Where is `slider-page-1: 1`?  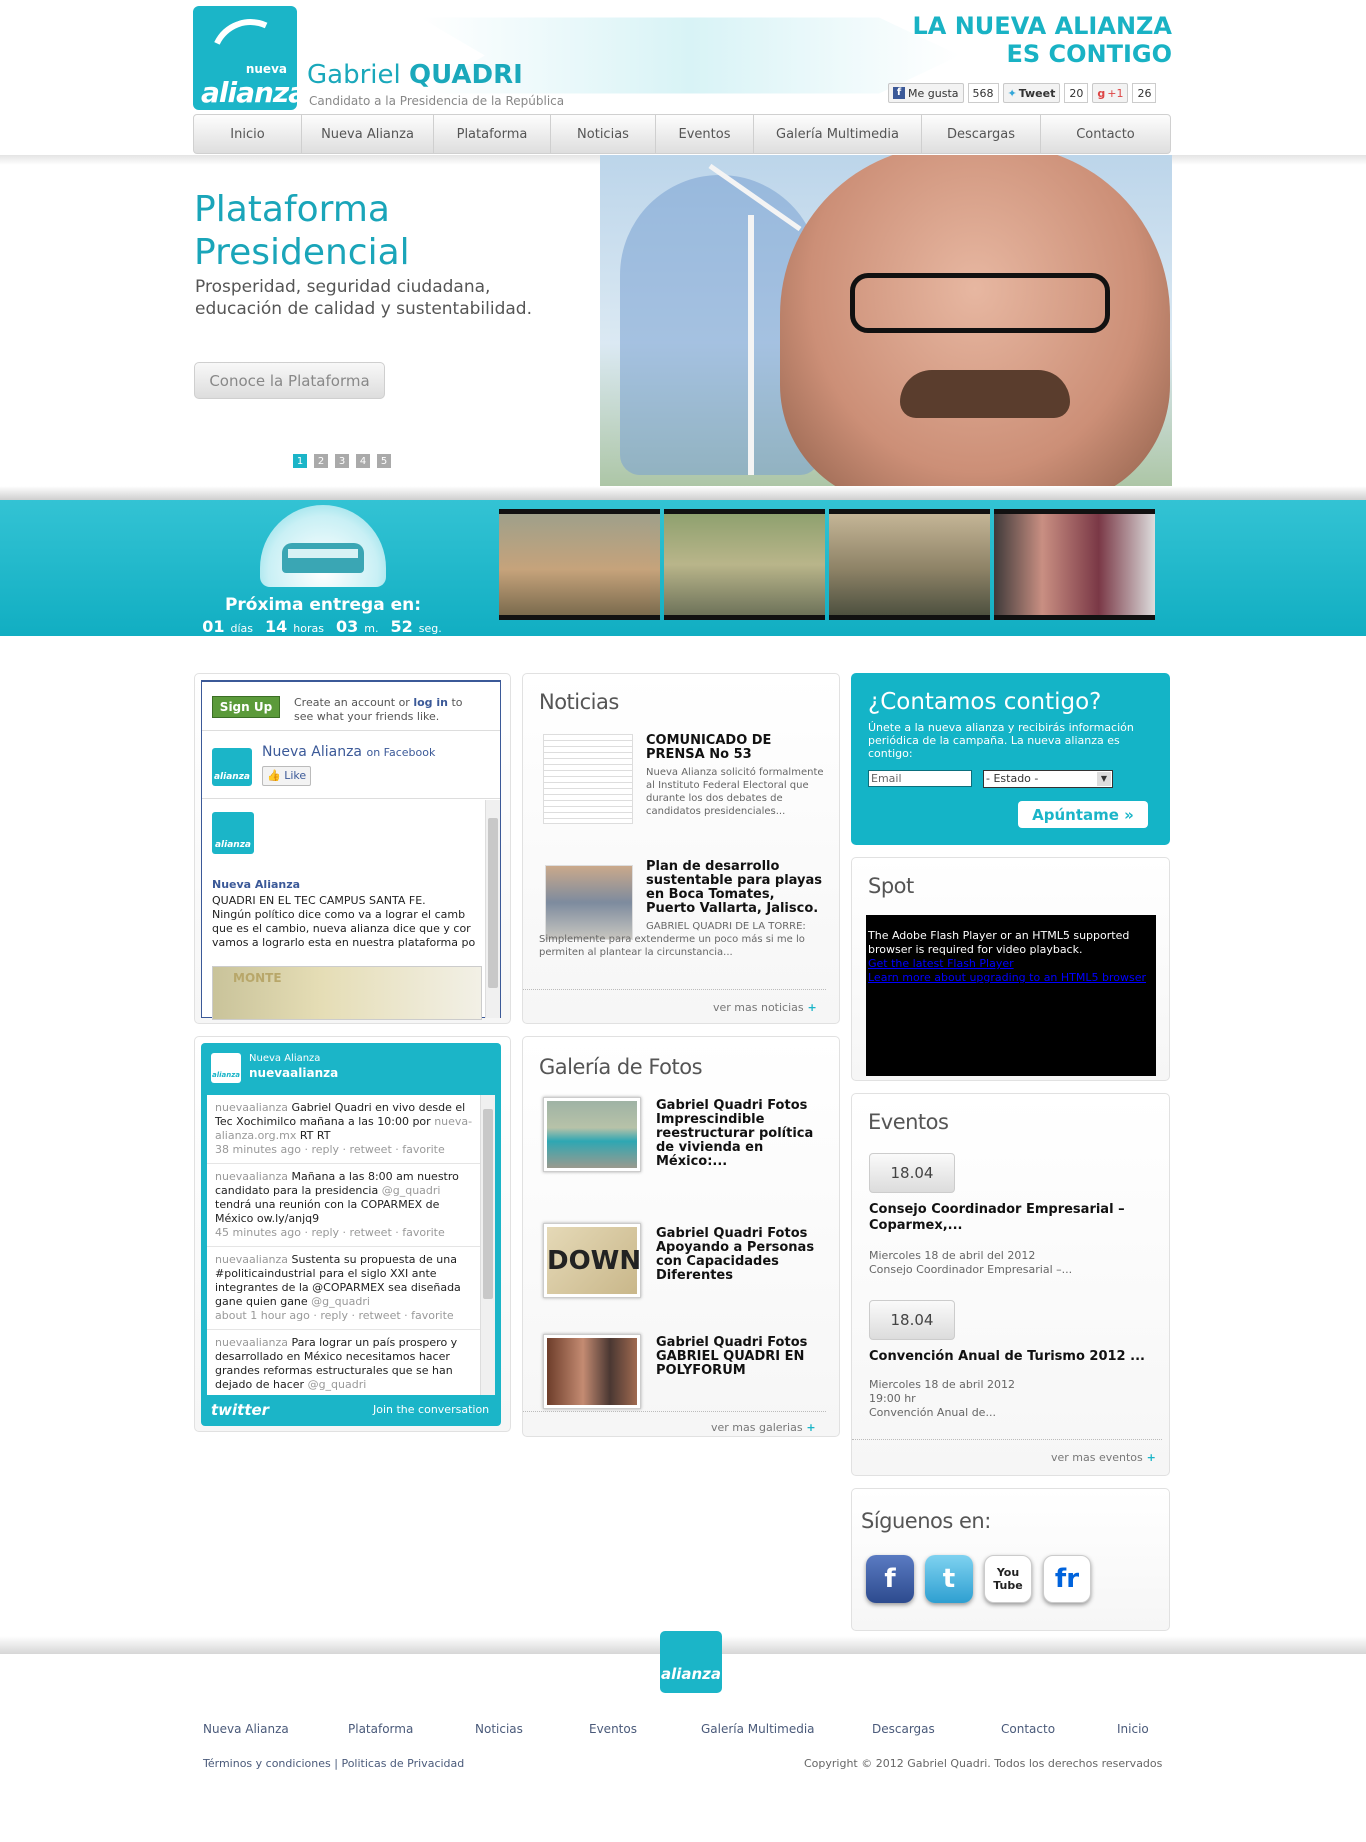 slider-page-1: 1 is located at coordinates (300, 461).